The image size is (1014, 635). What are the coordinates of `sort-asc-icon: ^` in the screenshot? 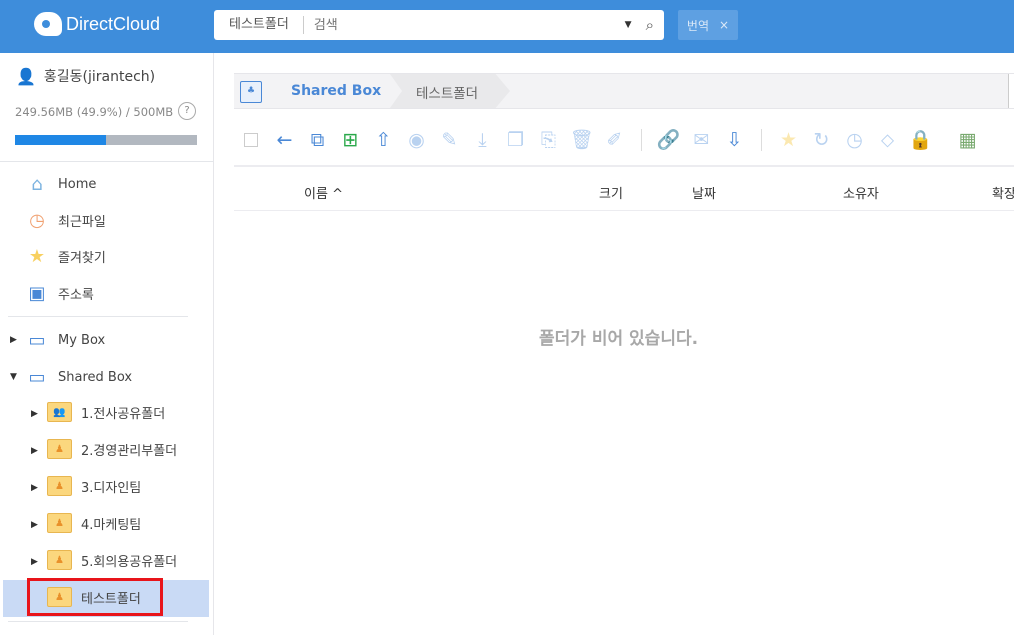 It's located at (337, 194).